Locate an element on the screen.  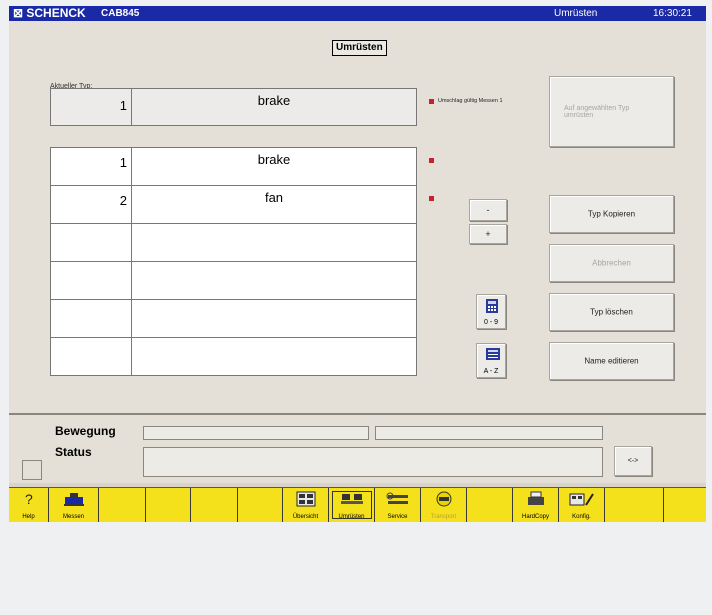
edit-name-label: Name editieren is located at coordinates (611, 361).